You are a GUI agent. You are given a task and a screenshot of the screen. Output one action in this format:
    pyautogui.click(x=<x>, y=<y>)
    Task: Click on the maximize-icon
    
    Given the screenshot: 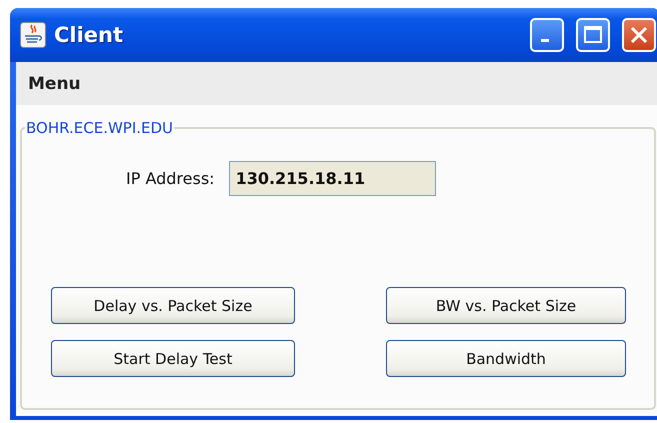 What is the action you would take?
    pyautogui.click(x=593, y=35)
    